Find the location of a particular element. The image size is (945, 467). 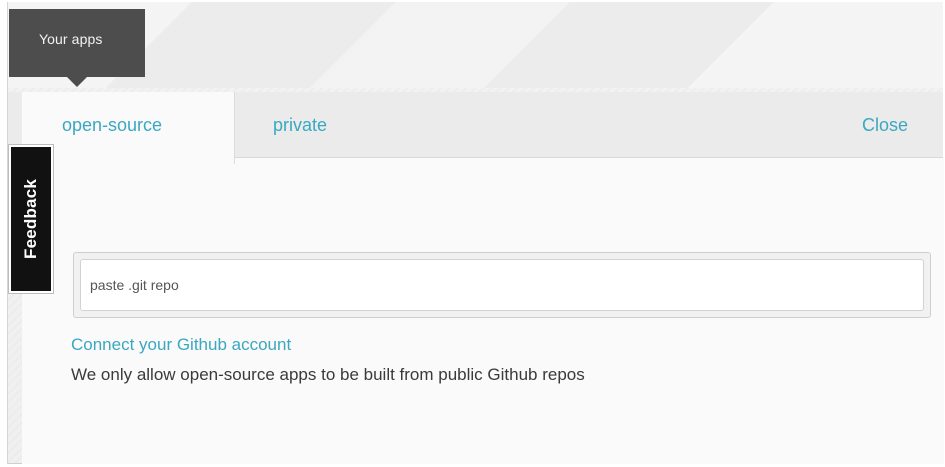

feedback-label: Feedback is located at coordinates (30, 219).